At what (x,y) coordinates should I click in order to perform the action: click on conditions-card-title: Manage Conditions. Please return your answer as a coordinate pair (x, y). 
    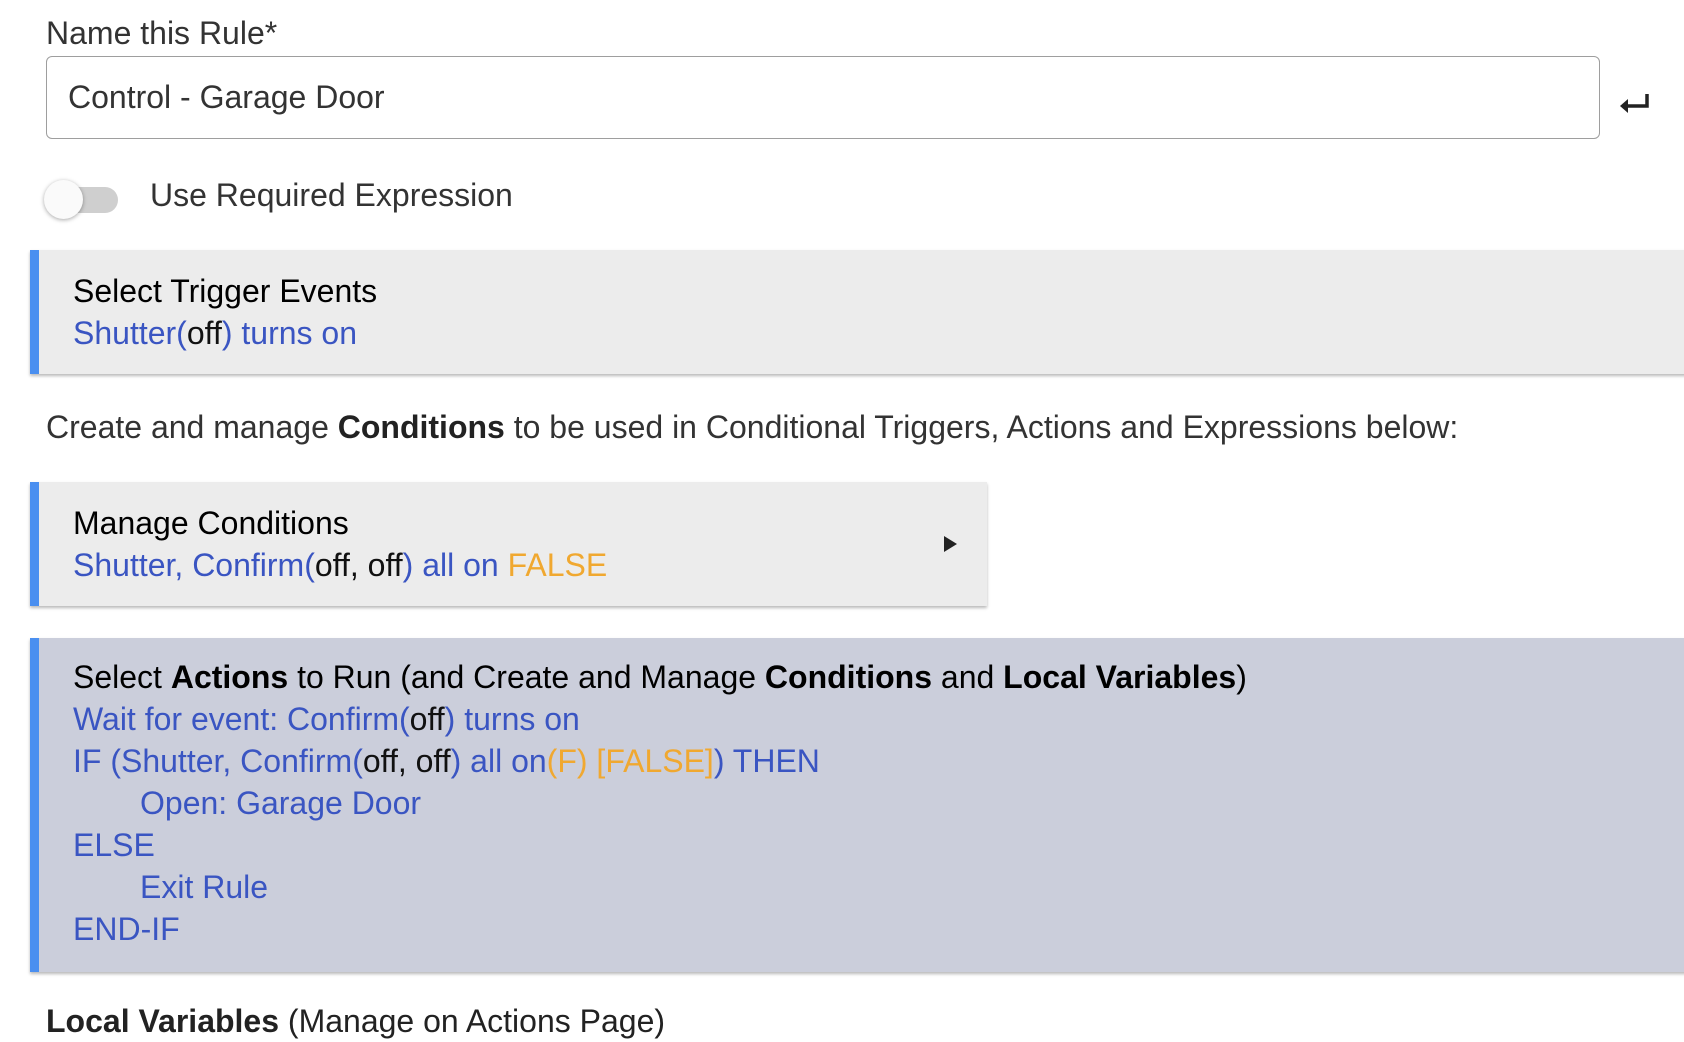
    Looking at the image, I should click on (211, 523).